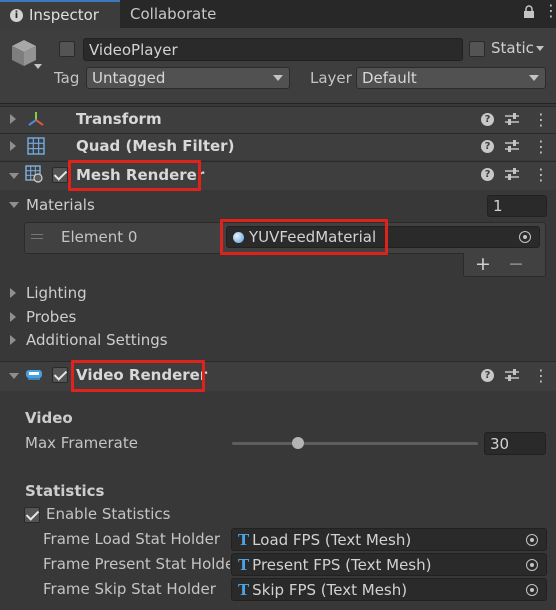 The width and height of the screenshot is (556, 610). What do you see at coordinates (134, 175) in the screenshot?
I see `highlight-box-mesh-renderer` at bounding box center [134, 175].